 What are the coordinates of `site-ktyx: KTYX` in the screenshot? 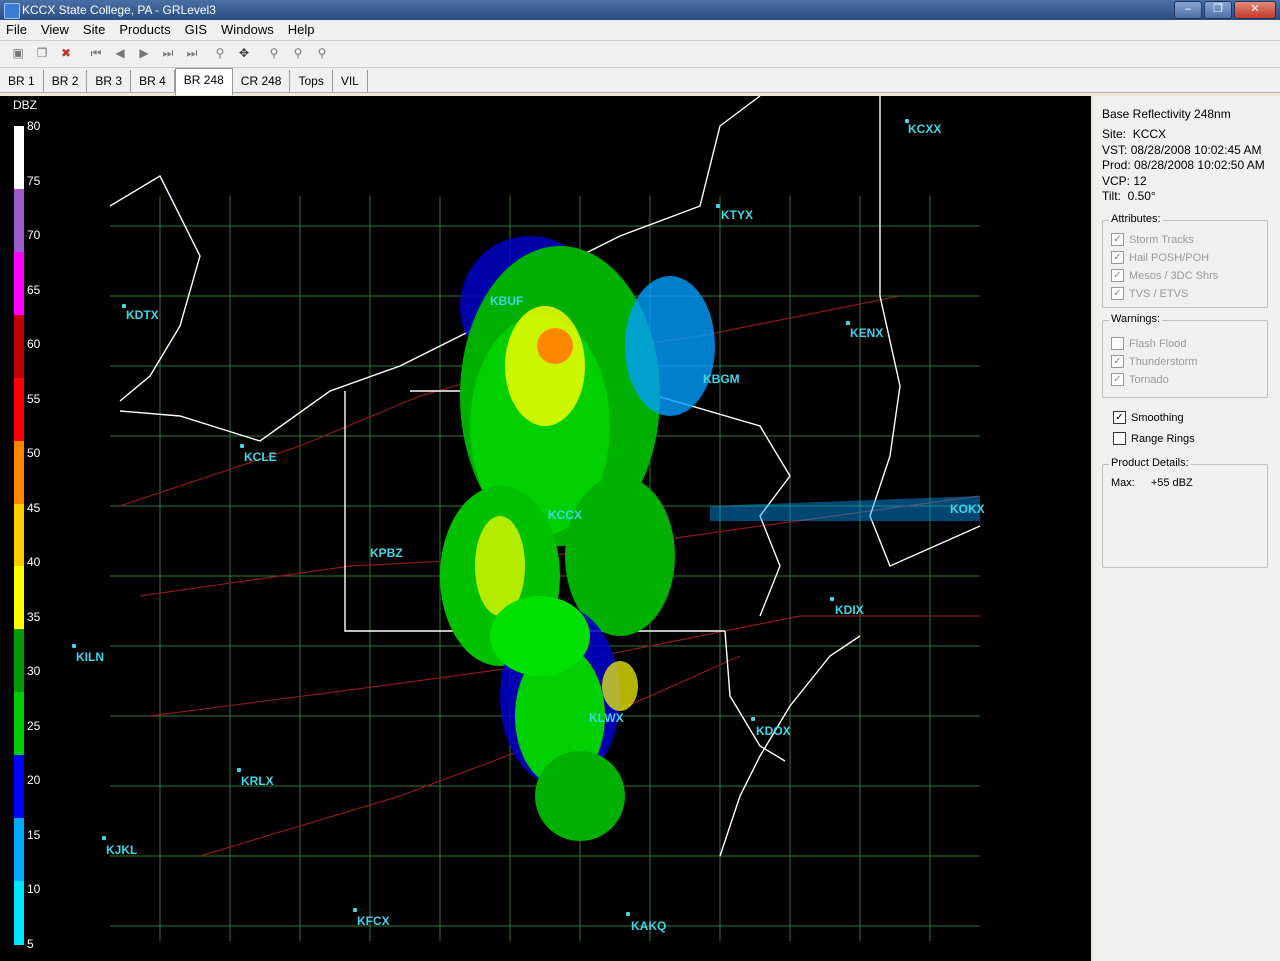 It's located at (737, 215).